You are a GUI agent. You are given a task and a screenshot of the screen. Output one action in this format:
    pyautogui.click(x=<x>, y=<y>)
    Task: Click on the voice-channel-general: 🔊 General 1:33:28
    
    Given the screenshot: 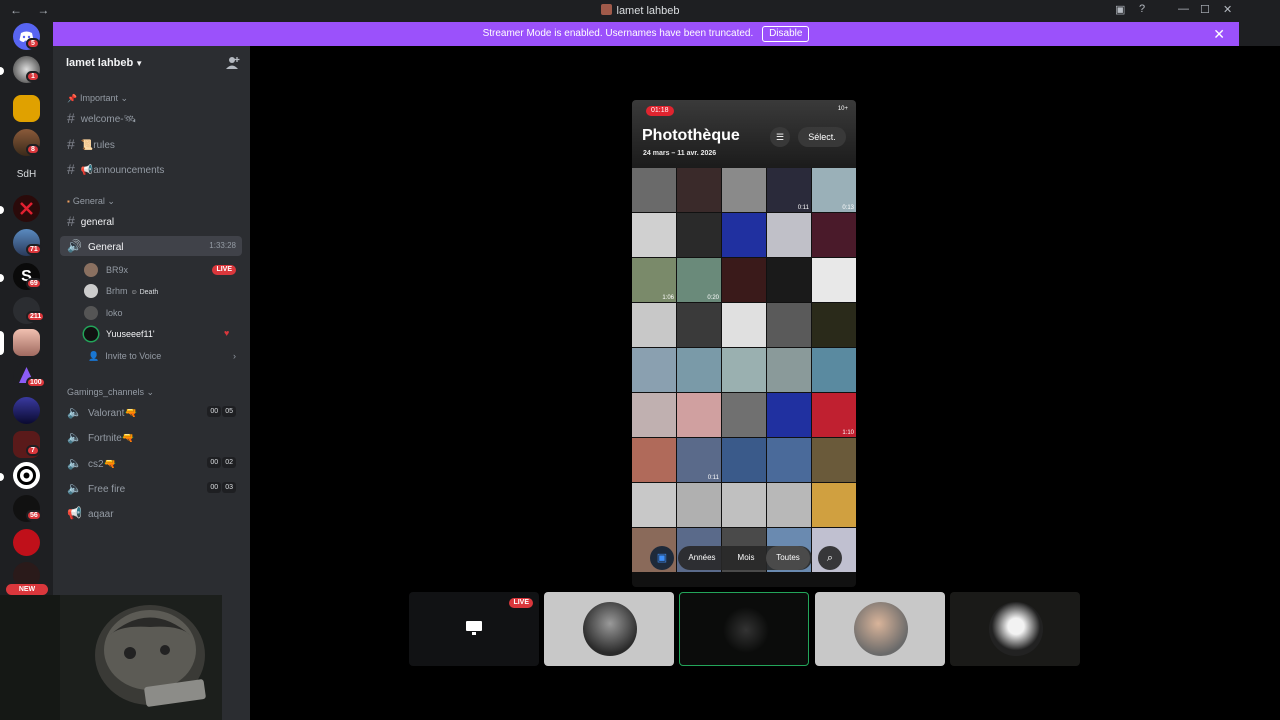 What is the action you would take?
    pyautogui.click(x=151, y=246)
    